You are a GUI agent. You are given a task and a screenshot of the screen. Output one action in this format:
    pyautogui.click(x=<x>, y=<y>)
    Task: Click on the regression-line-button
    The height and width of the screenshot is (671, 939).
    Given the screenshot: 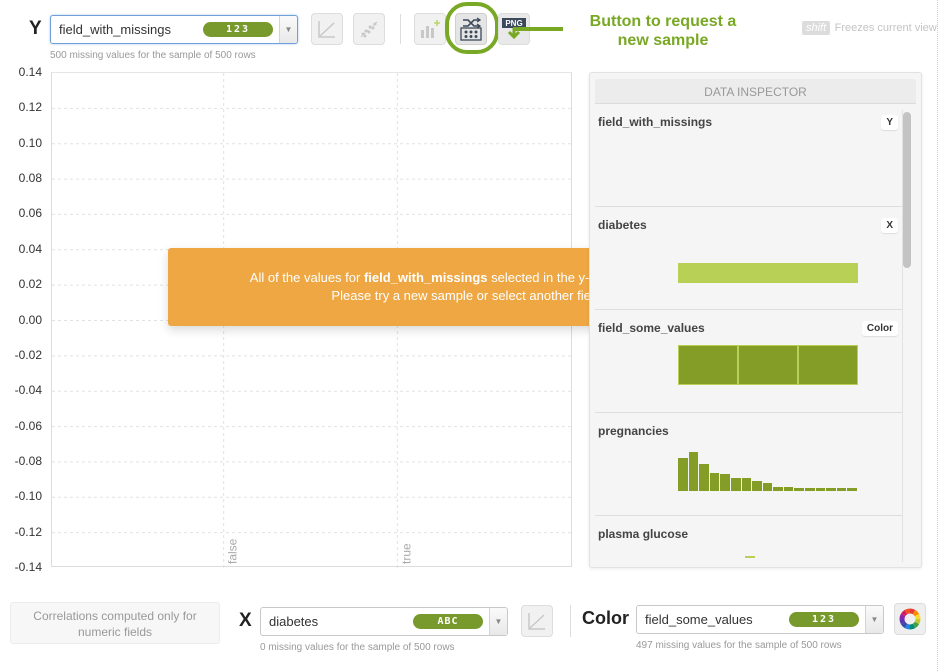 What is the action you would take?
    pyautogui.click(x=327, y=29)
    